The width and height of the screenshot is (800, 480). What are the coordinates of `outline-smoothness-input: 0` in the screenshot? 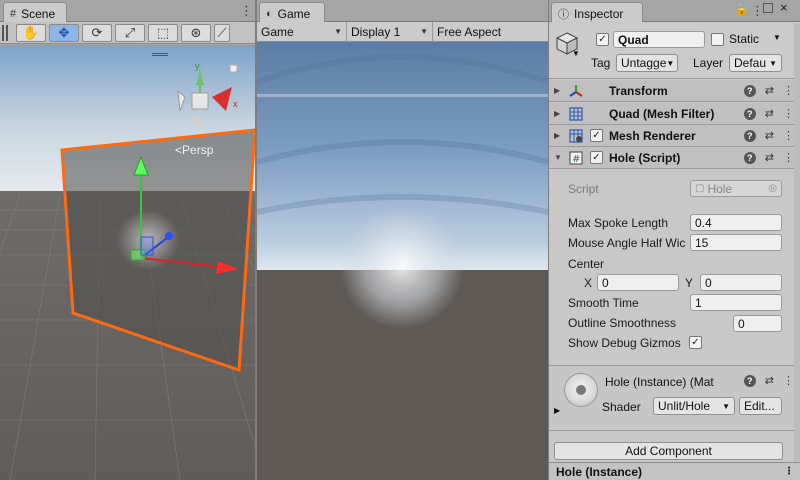 It's located at (757, 323).